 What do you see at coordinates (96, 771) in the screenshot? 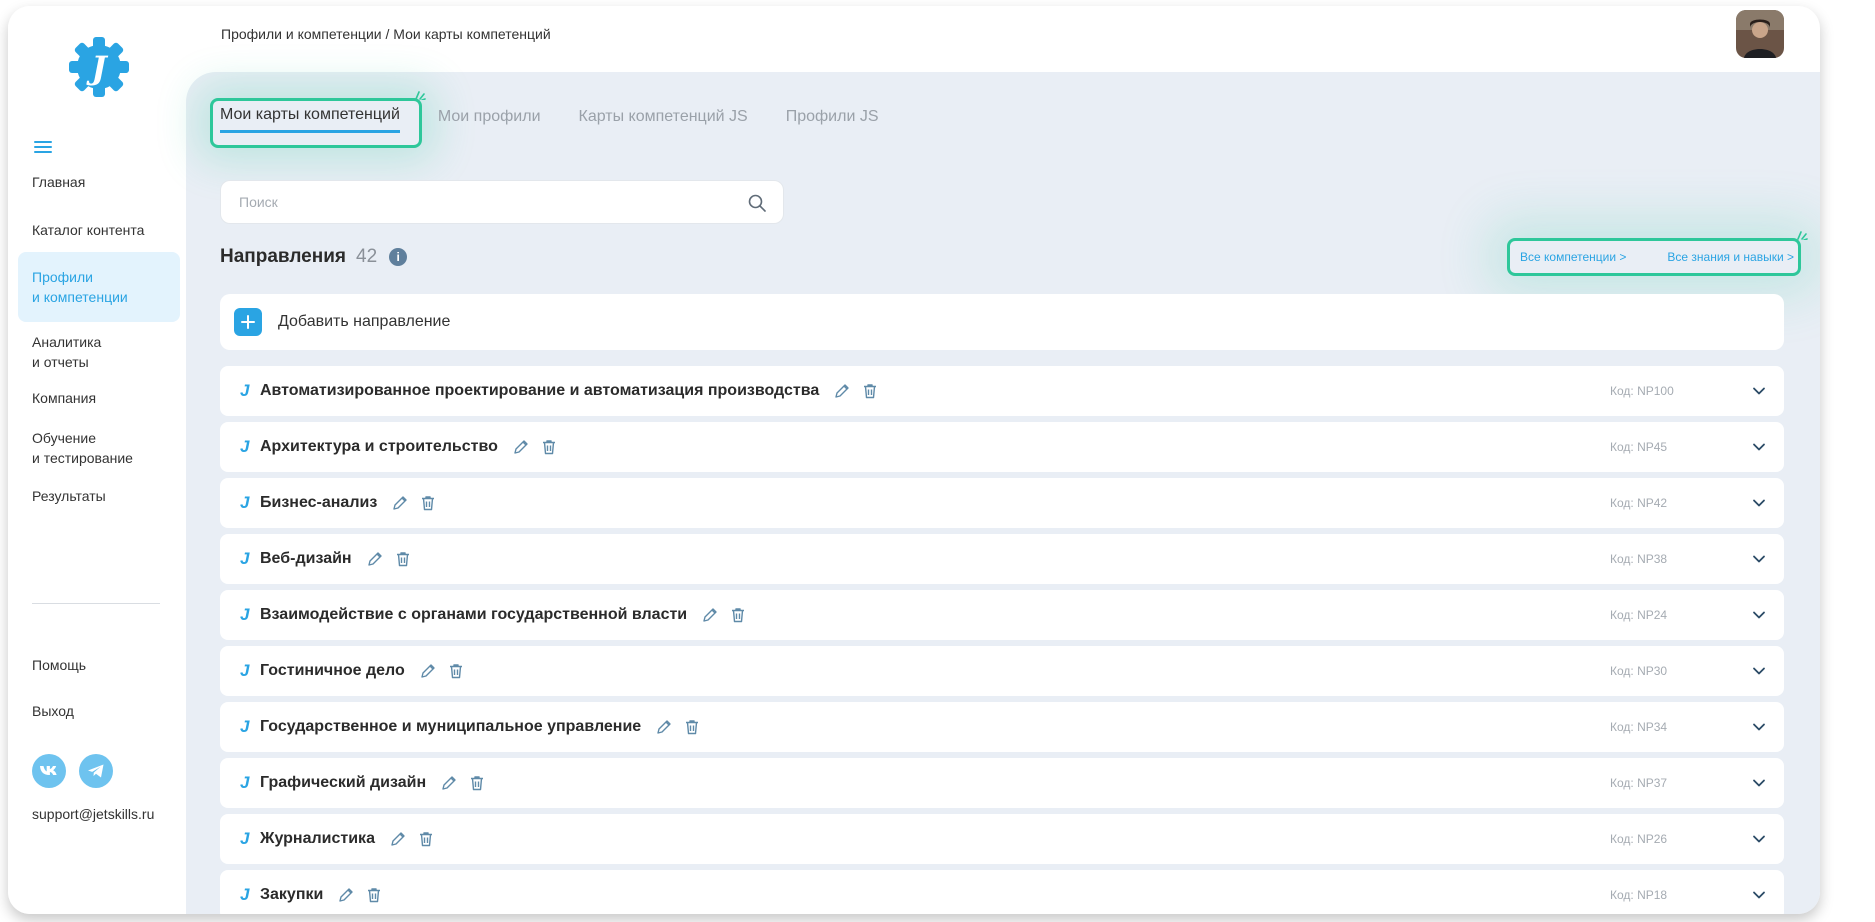
I see `telegram-icon` at bounding box center [96, 771].